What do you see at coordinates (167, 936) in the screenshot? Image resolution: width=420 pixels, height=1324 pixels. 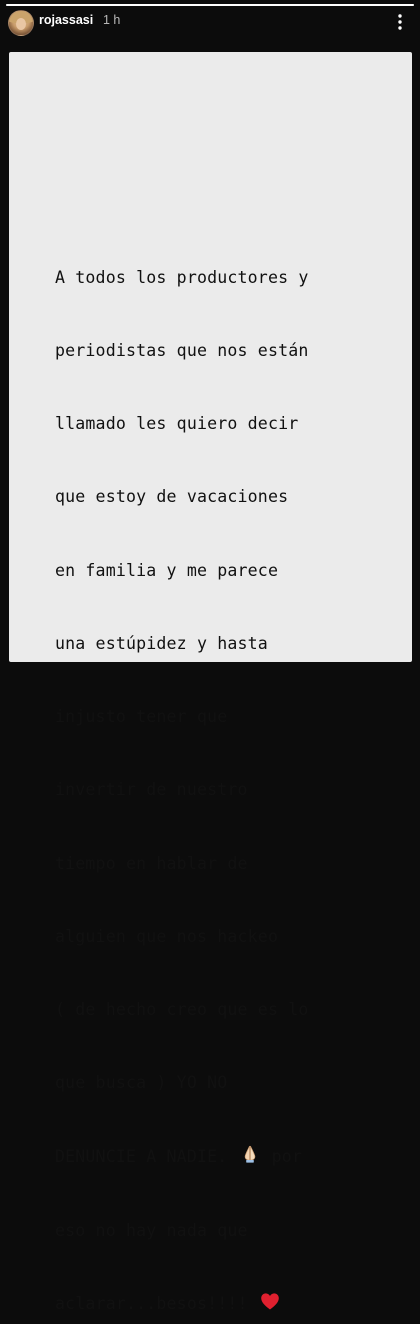 I see `message-line-10: alguien que nos hackeo` at bounding box center [167, 936].